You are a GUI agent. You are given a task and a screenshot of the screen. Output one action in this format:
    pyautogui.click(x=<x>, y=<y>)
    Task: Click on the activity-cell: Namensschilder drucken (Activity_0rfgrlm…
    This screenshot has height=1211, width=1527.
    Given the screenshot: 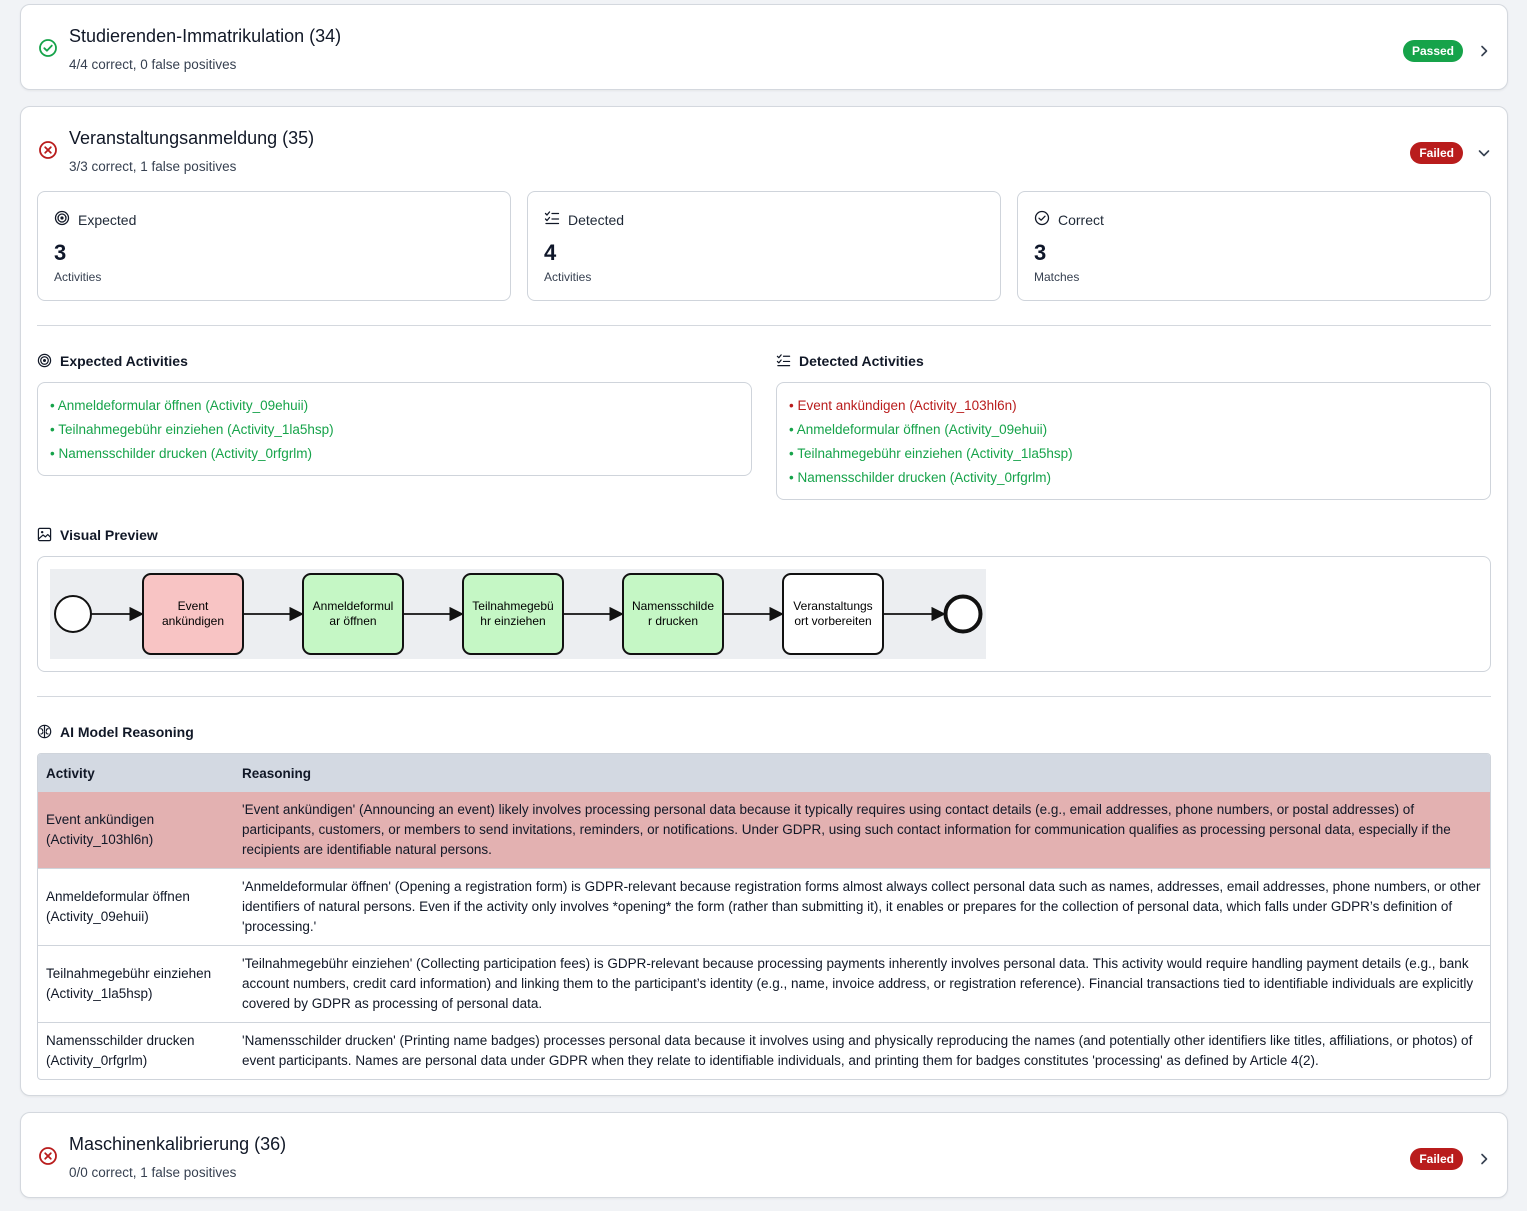 What is the action you would take?
    pyautogui.click(x=136, y=1050)
    